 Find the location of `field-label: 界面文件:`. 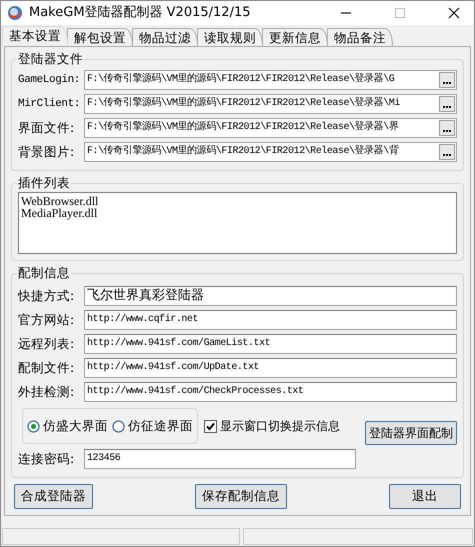

field-label: 界面文件: is located at coordinates (47, 127).